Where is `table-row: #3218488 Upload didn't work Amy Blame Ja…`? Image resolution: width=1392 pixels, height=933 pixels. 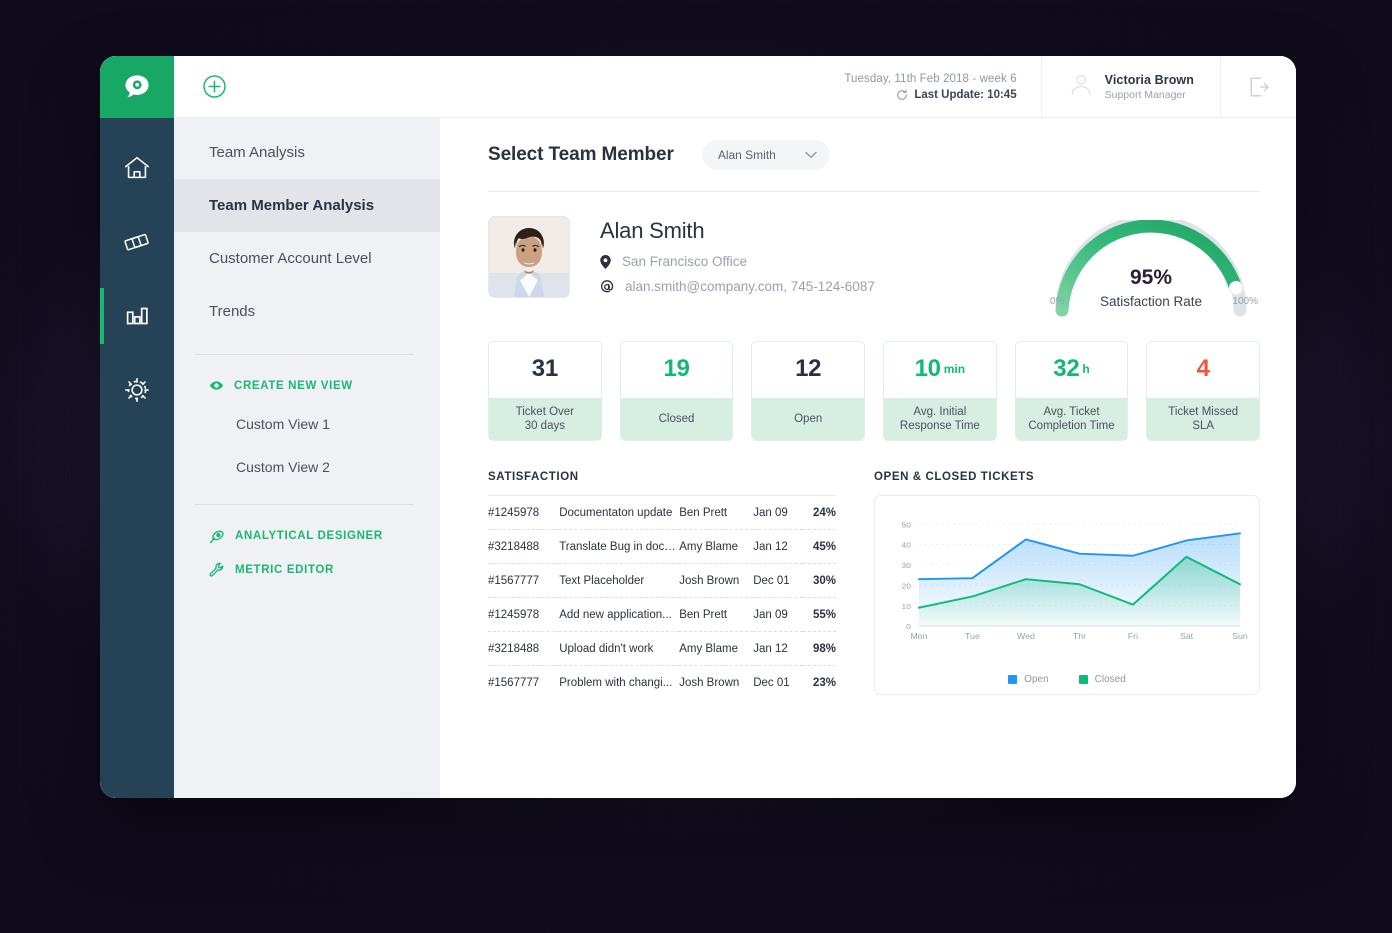 table-row: #3218488 Upload didn't work Amy Blame Ja… is located at coordinates (662, 648).